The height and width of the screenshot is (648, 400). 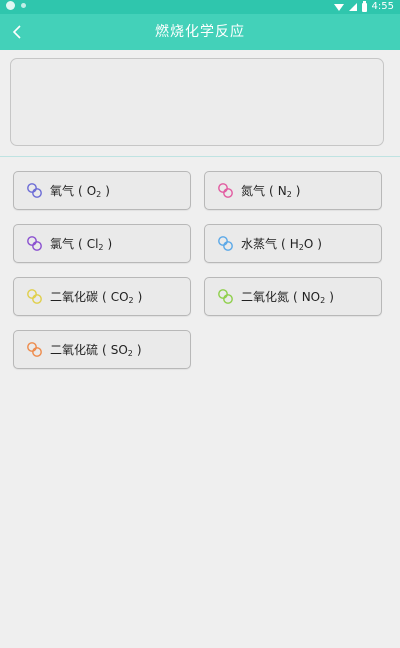 What do you see at coordinates (382, 6) in the screenshot?
I see `status-time: 4:55` at bounding box center [382, 6].